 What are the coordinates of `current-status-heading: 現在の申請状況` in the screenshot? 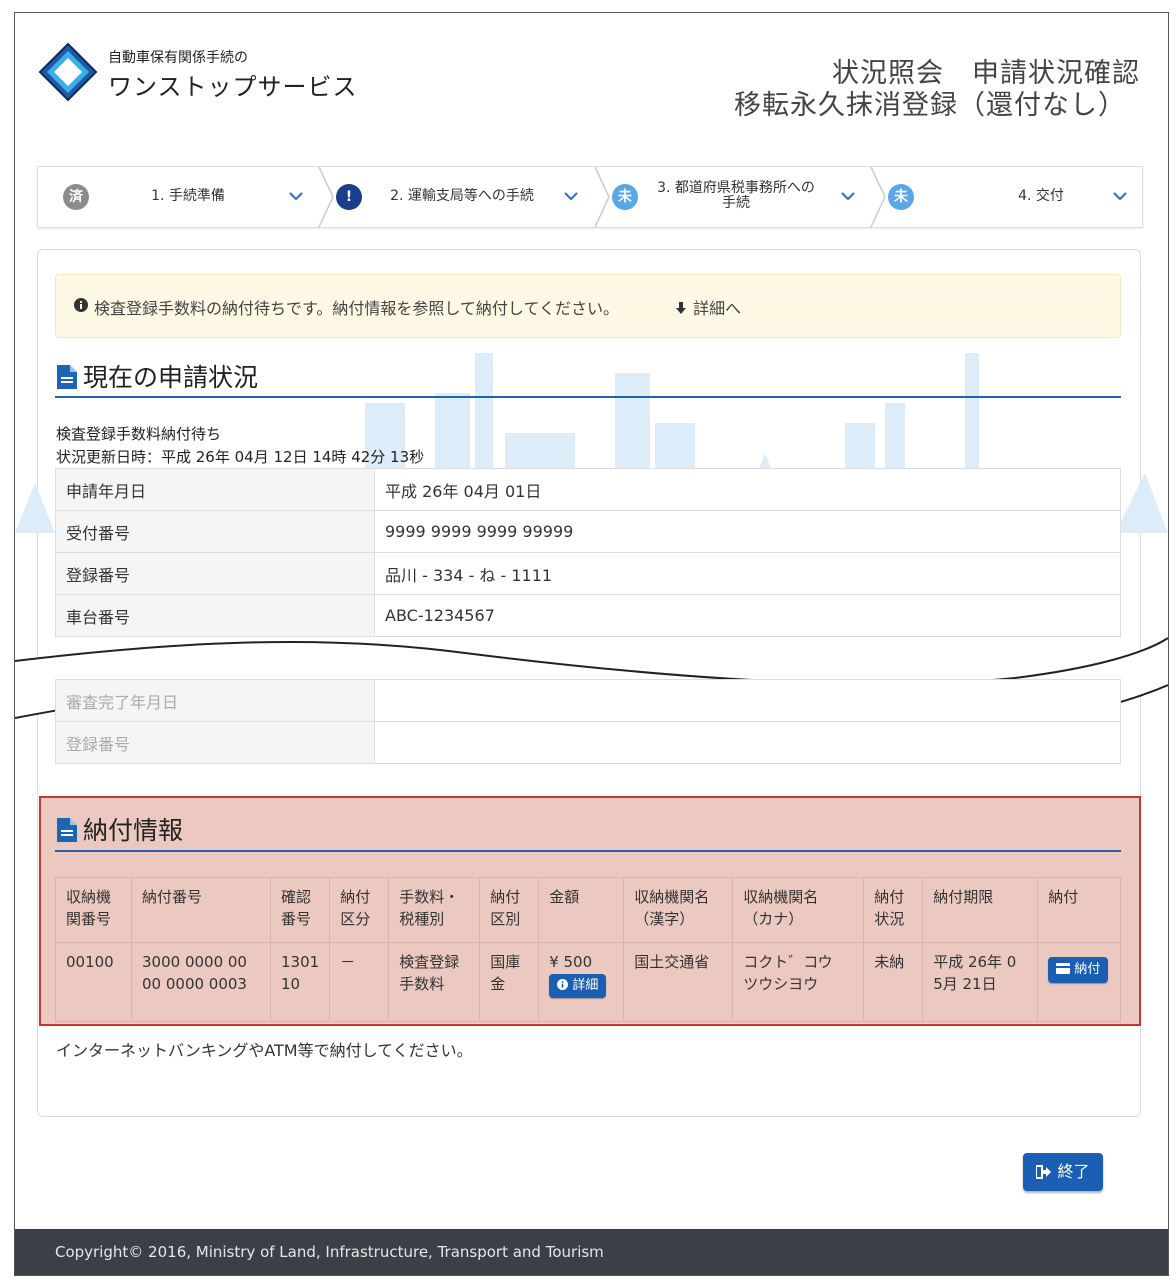 It's located at (157, 376).